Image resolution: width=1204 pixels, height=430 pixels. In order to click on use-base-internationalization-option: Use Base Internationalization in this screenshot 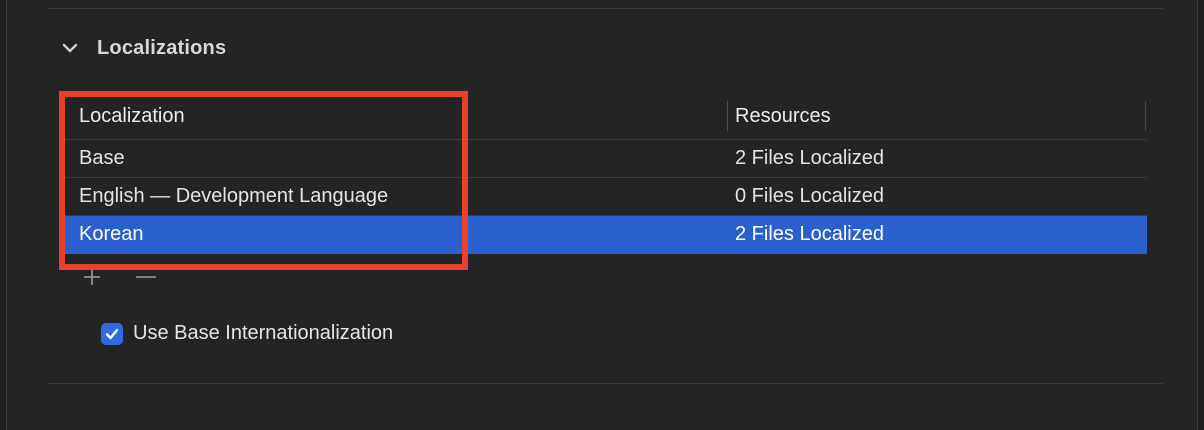, I will do `click(247, 333)`.